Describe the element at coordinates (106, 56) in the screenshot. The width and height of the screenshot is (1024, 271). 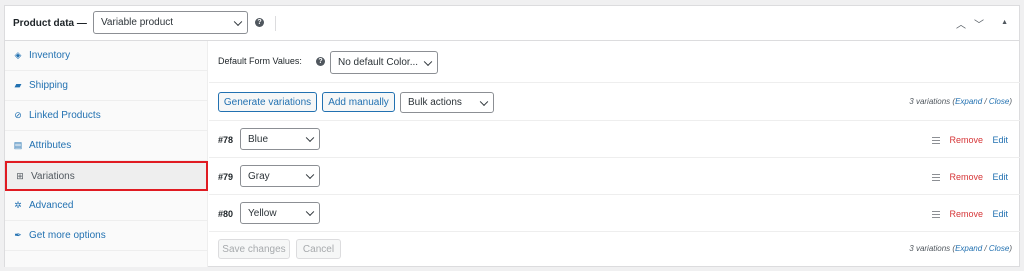
I see `tab-inventory: ◈ Inventory` at that location.